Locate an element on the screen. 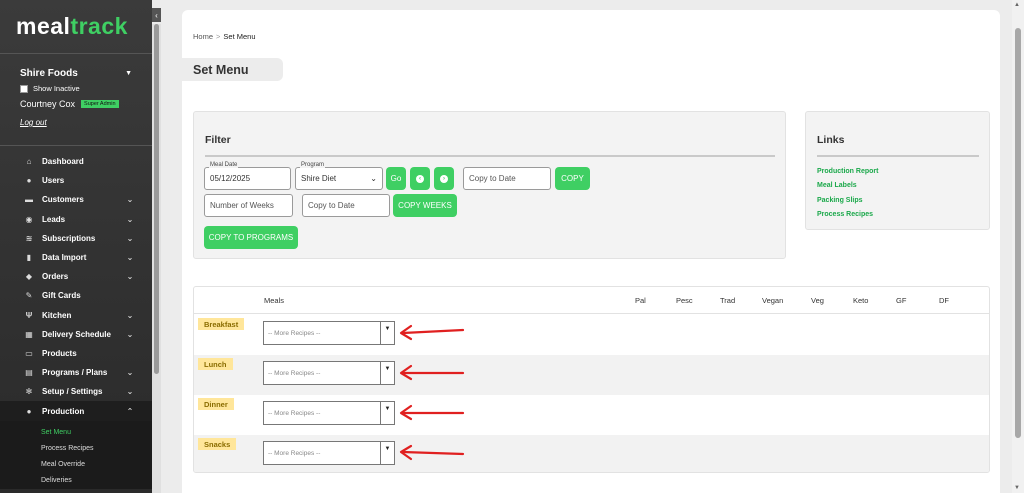  customers-icon: ▬ is located at coordinates (29, 200).